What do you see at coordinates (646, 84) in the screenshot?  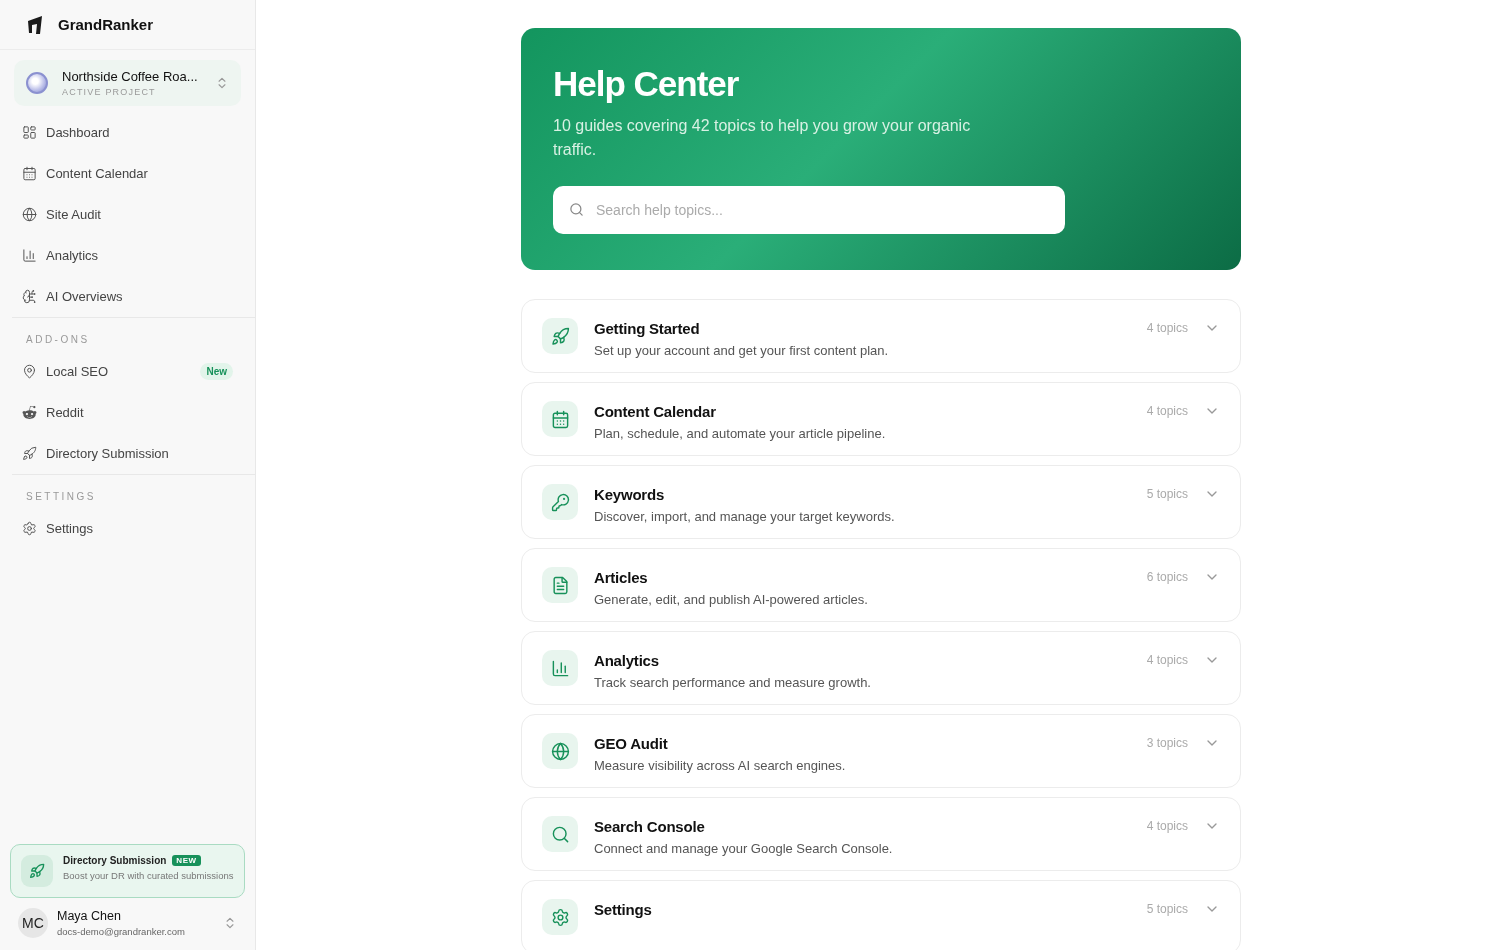 I see `page-title: Help Center` at bounding box center [646, 84].